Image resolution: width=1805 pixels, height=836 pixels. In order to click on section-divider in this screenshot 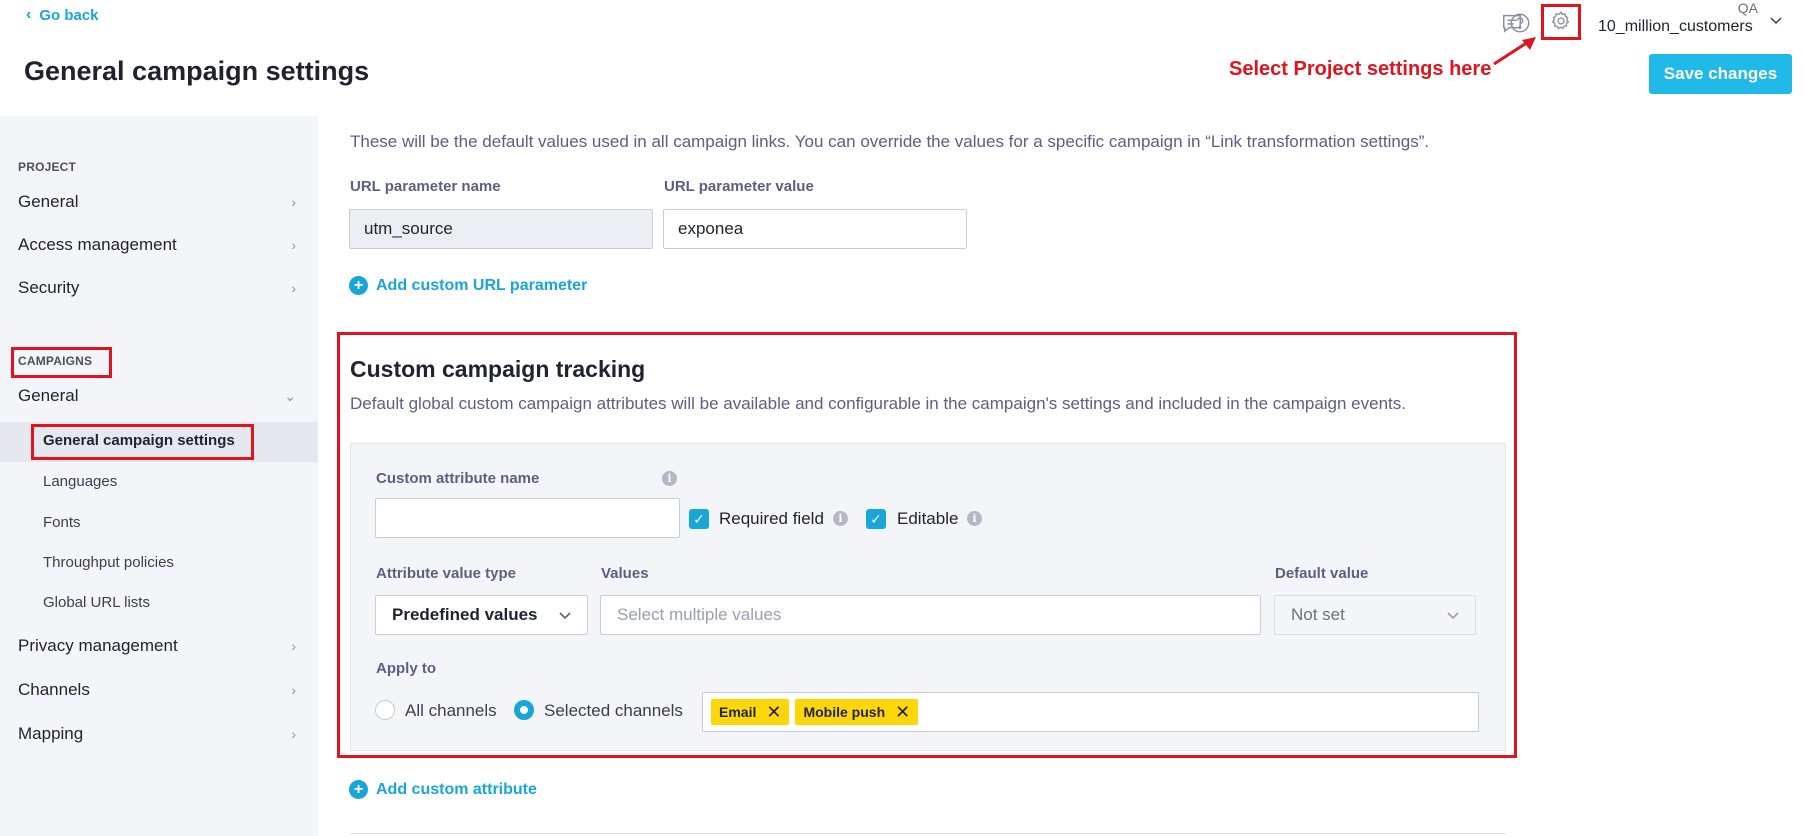, I will do `click(928, 833)`.